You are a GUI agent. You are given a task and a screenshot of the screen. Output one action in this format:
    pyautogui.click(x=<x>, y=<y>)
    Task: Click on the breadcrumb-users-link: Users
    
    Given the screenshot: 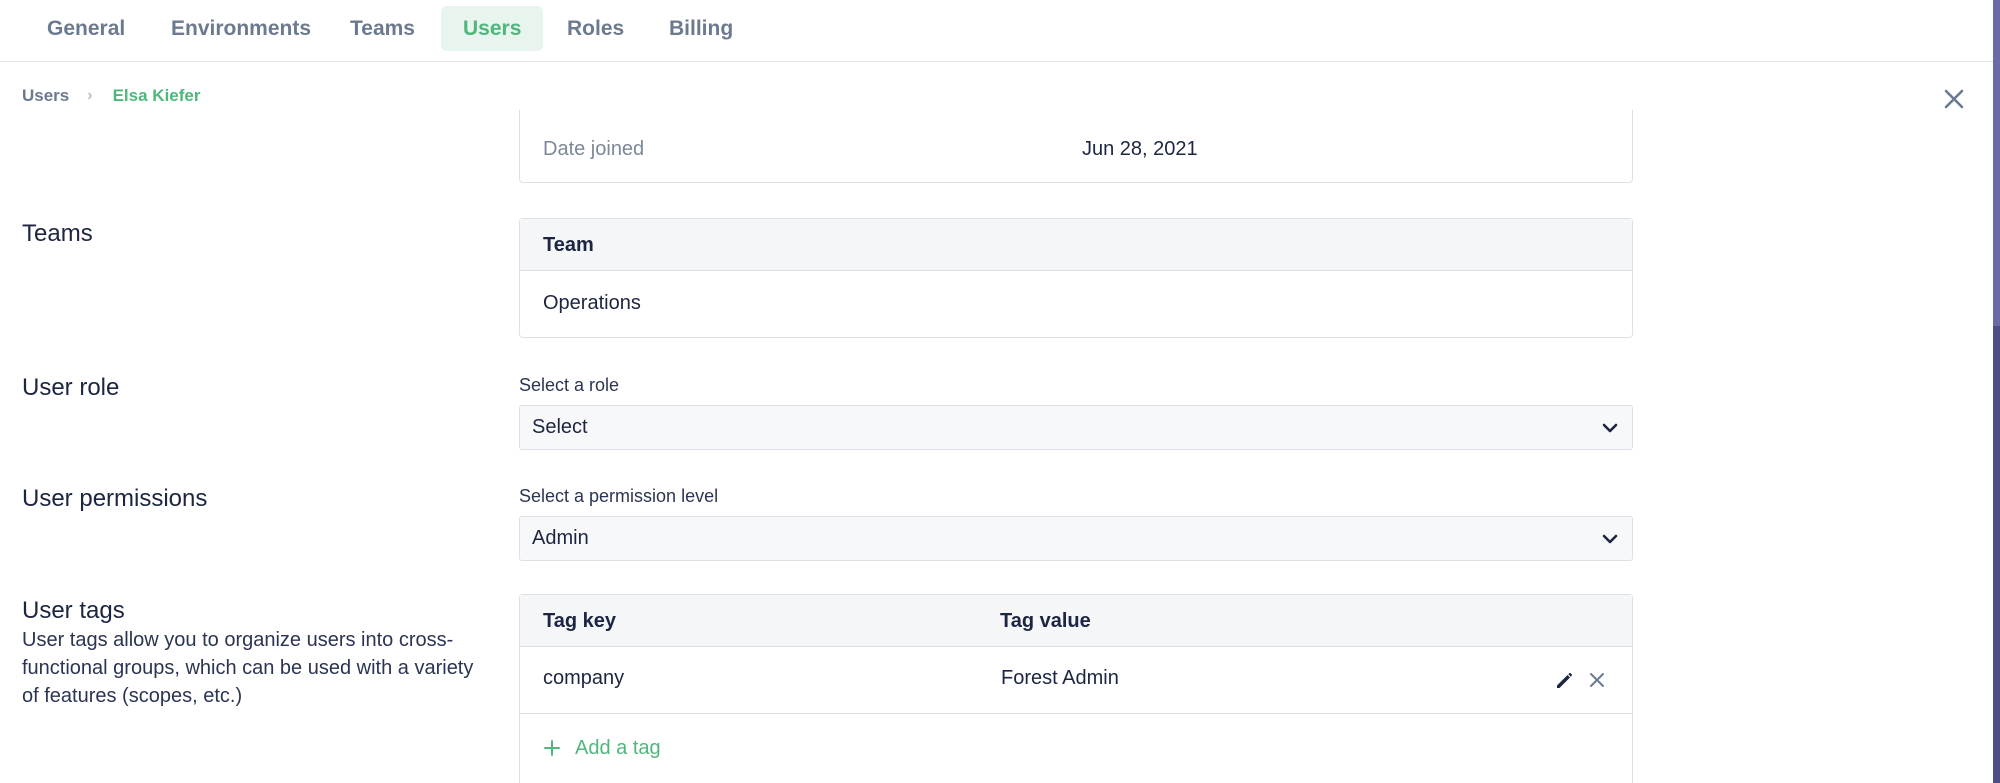 What is the action you would take?
    pyautogui.click(x=45, y=96)
    